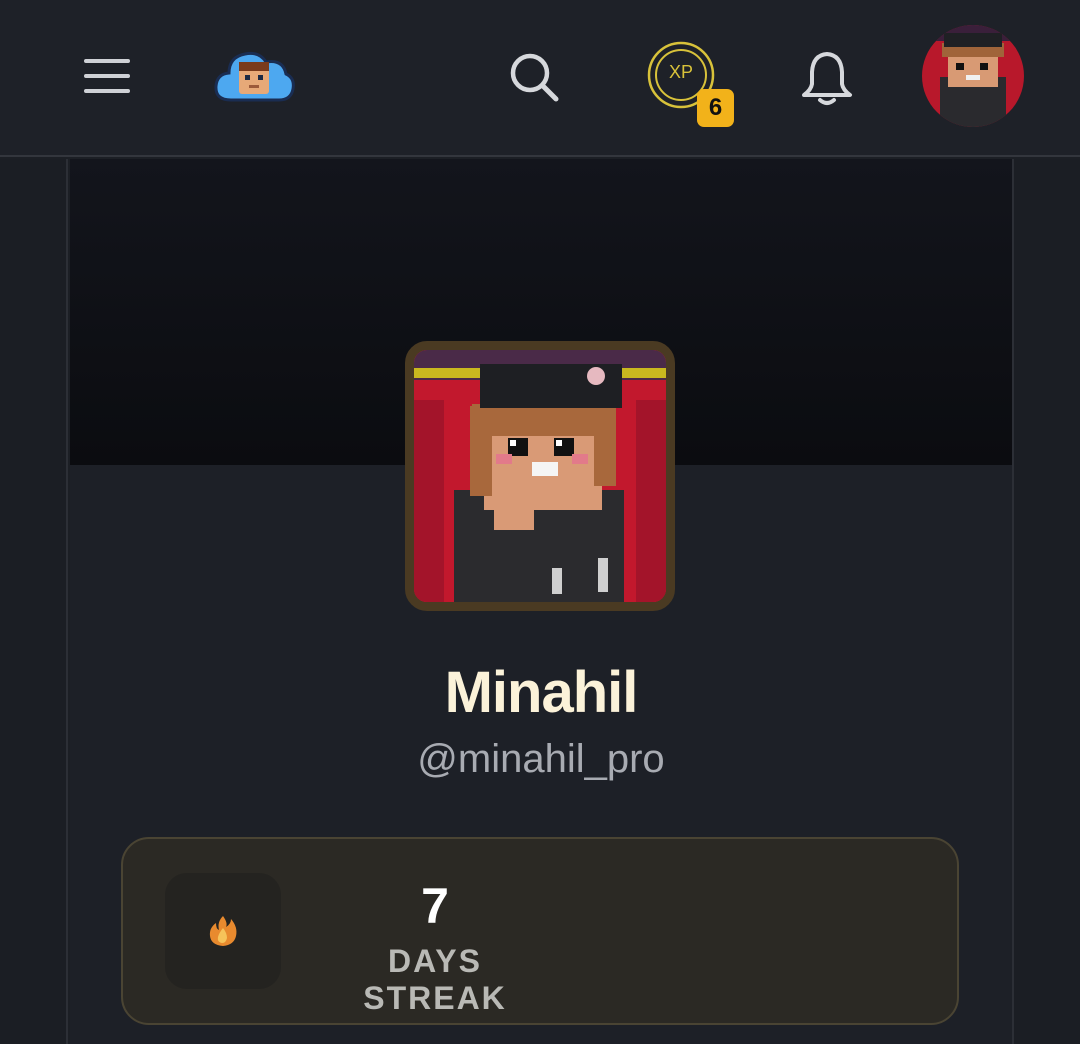 This screenshot has width=1080, height=1044. Describe the element at coordinates (435, 979) in the screenshot. I see `streak-label: DAYS STREAK` at that location.